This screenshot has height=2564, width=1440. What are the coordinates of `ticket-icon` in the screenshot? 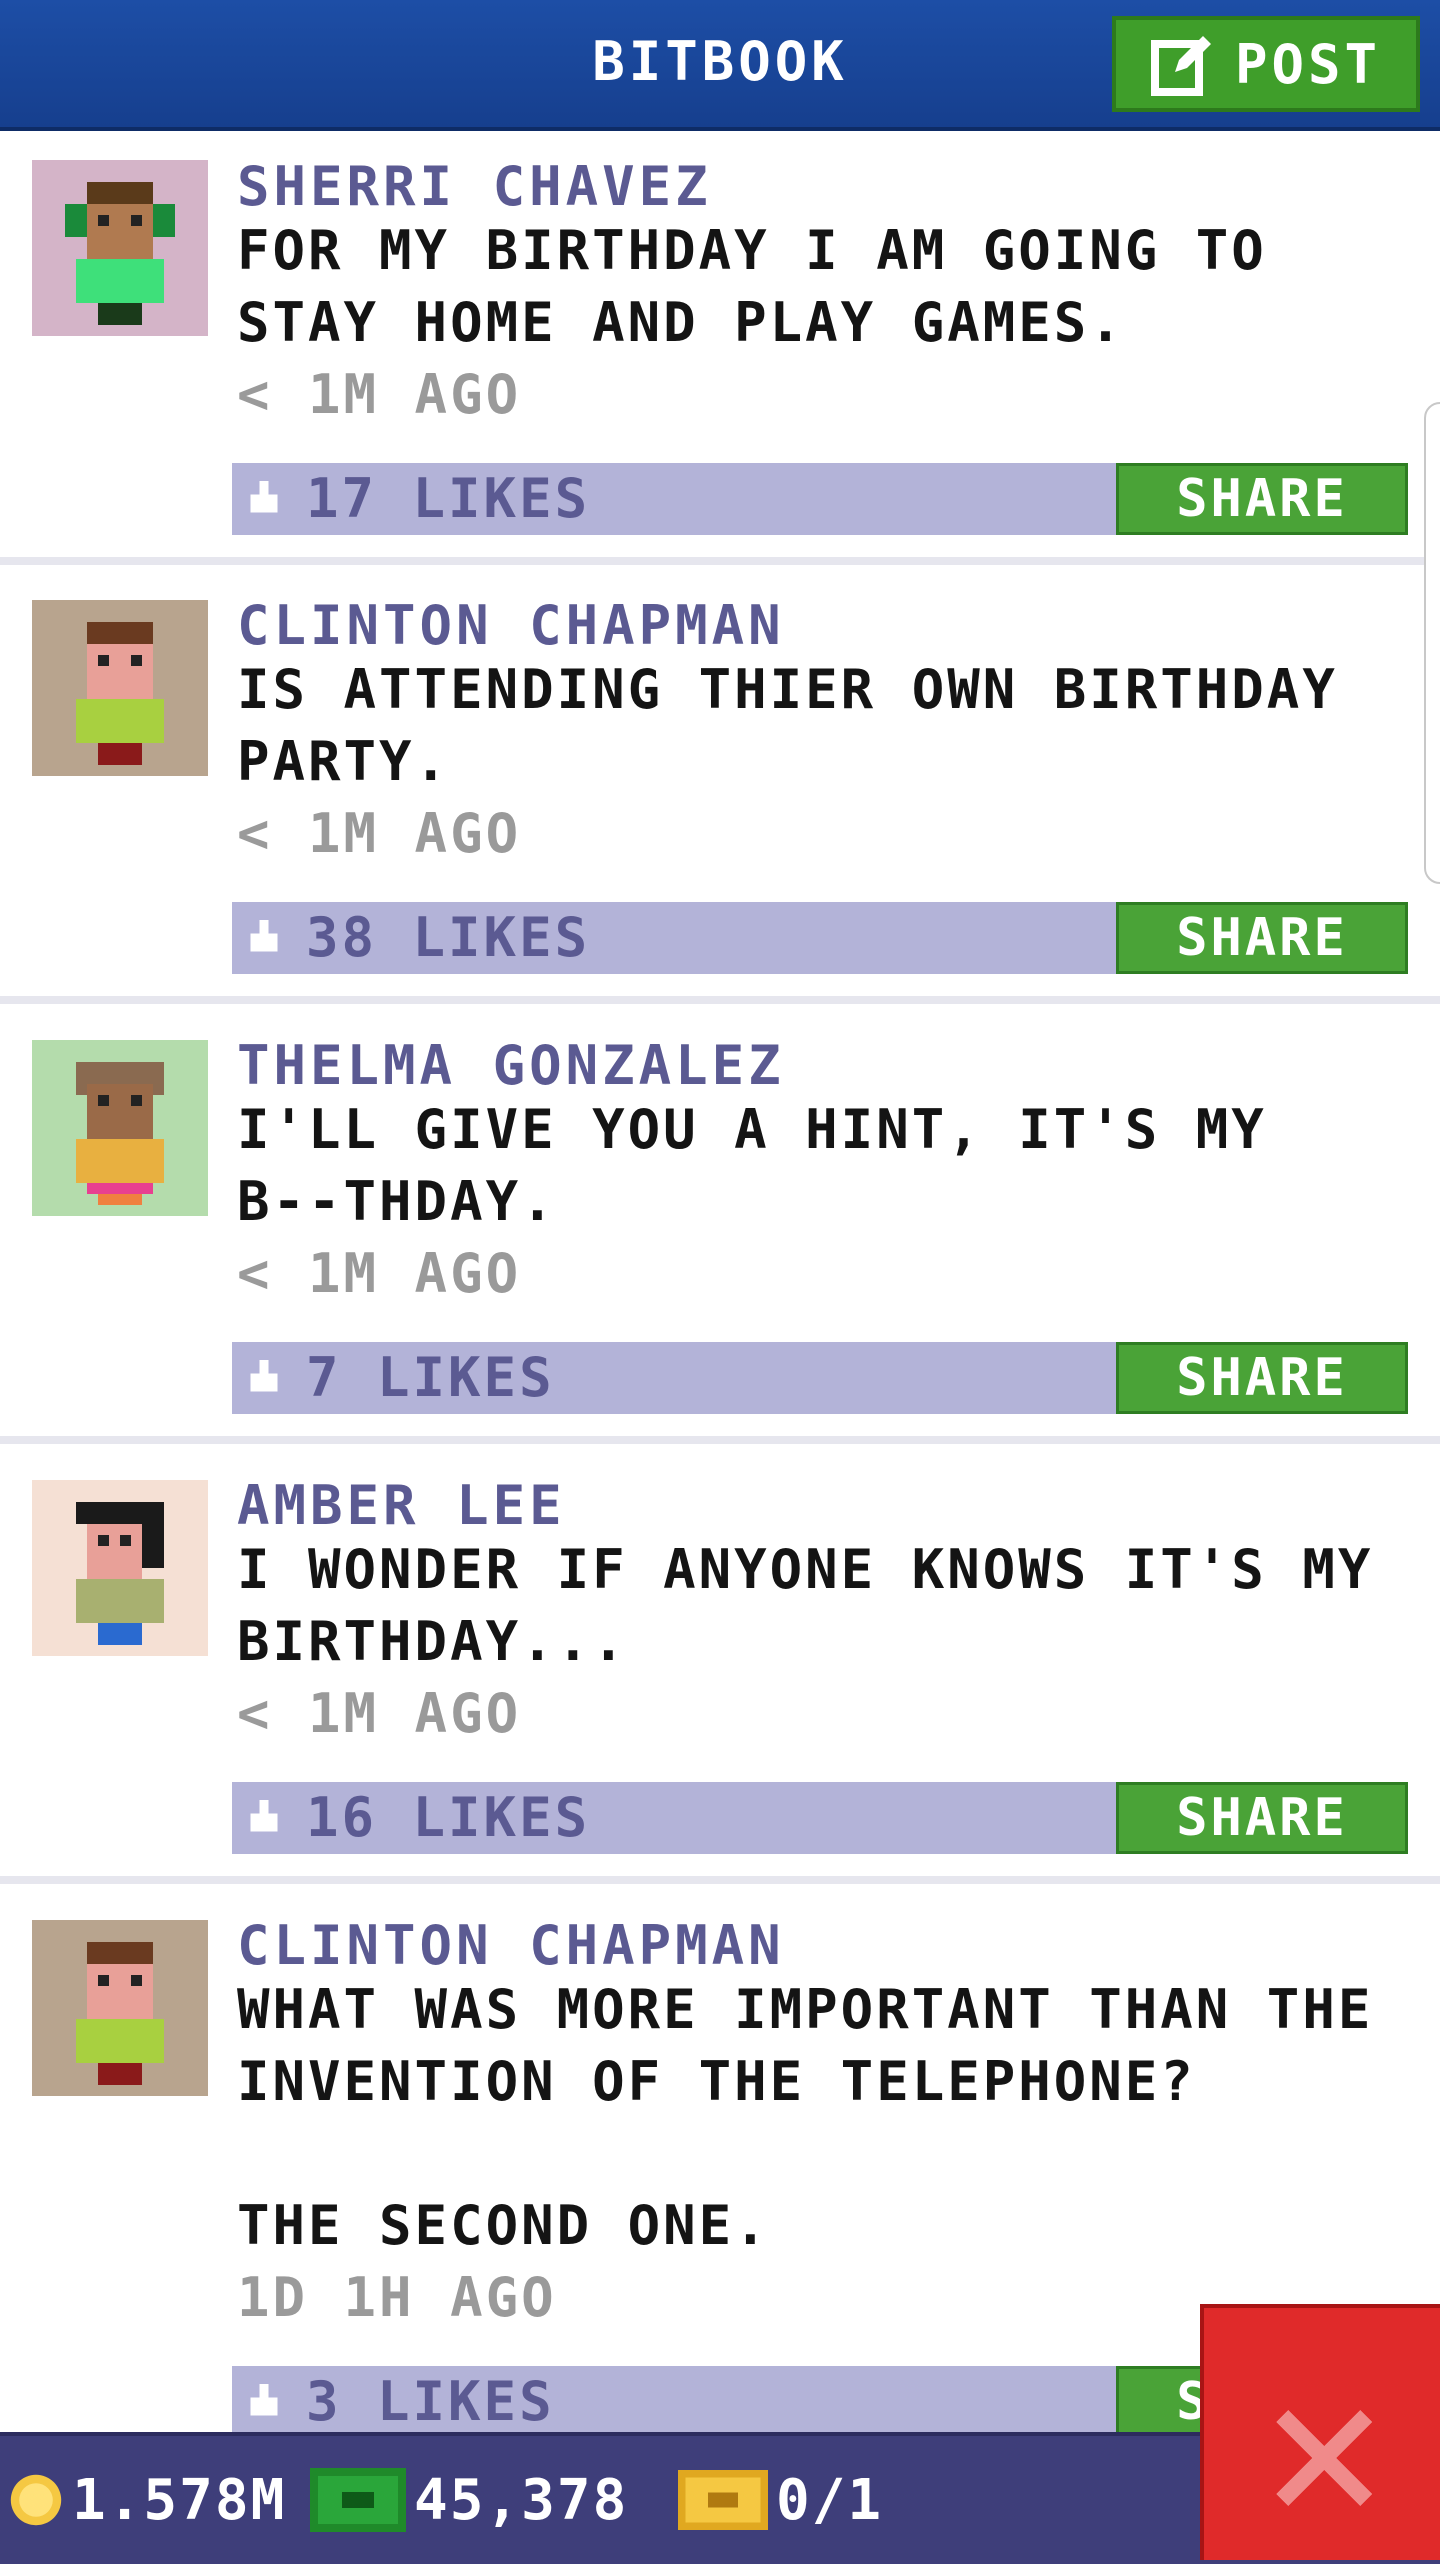 It's located at (723, 2500).